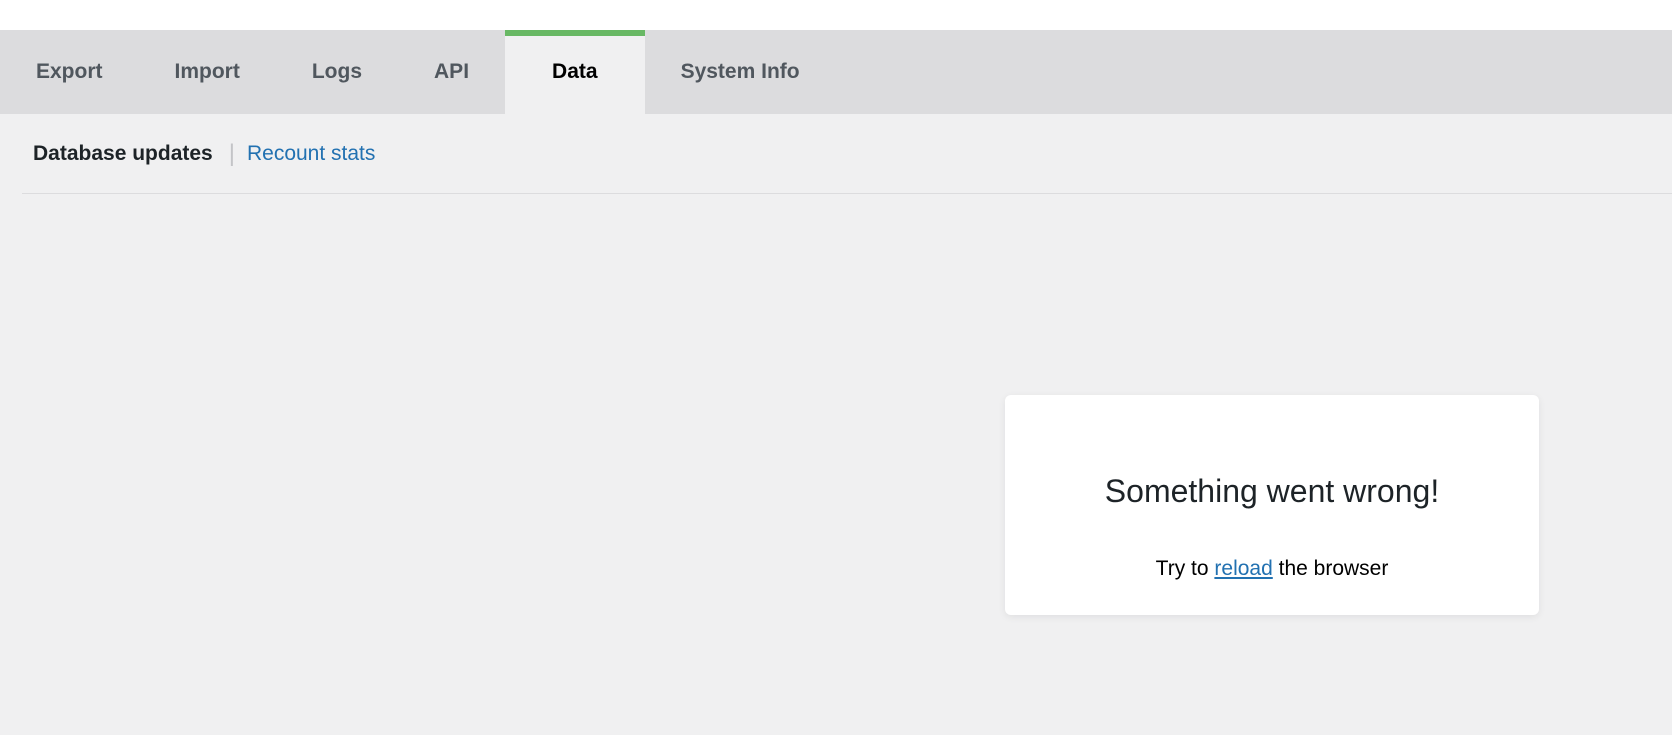 The width and height of the screenshot is (1672, 735). What do you see at coordinates (337, 72) in the screenshot?
I see `tab-logs: Logs` at bounding box center [337, 72].